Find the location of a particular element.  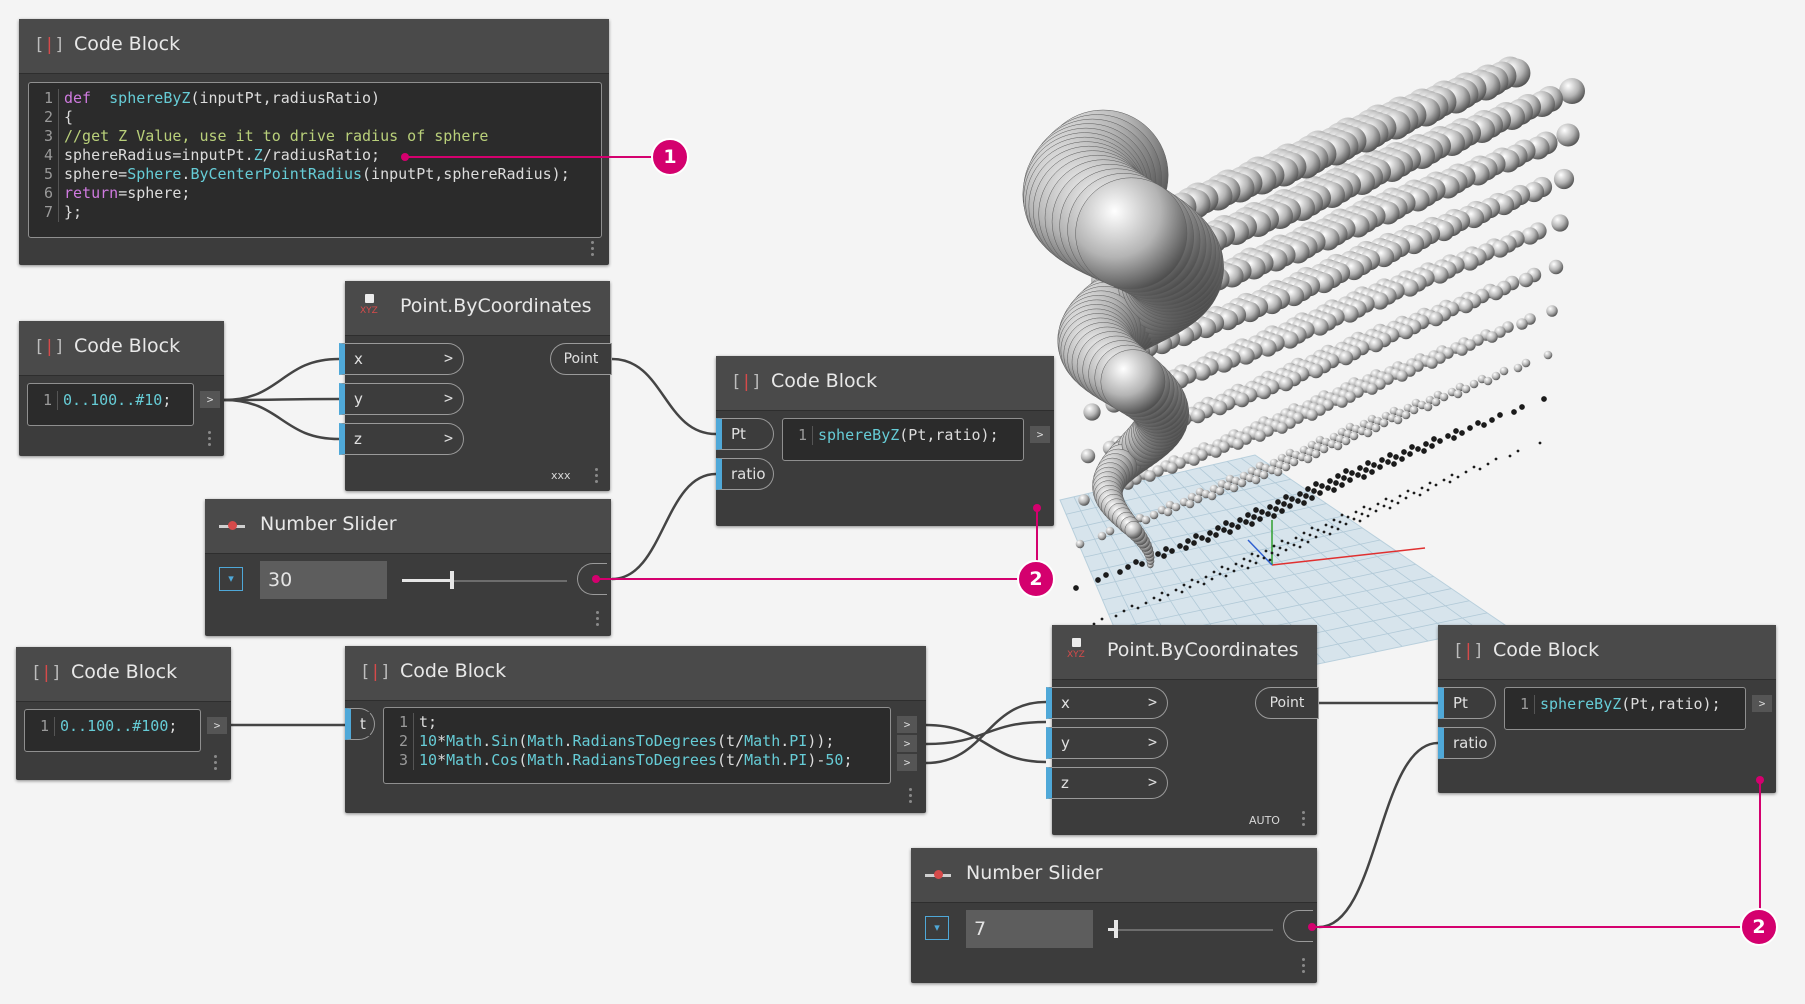

code-editor: 1 0..100..#100; is located at coordinates (112, 730).